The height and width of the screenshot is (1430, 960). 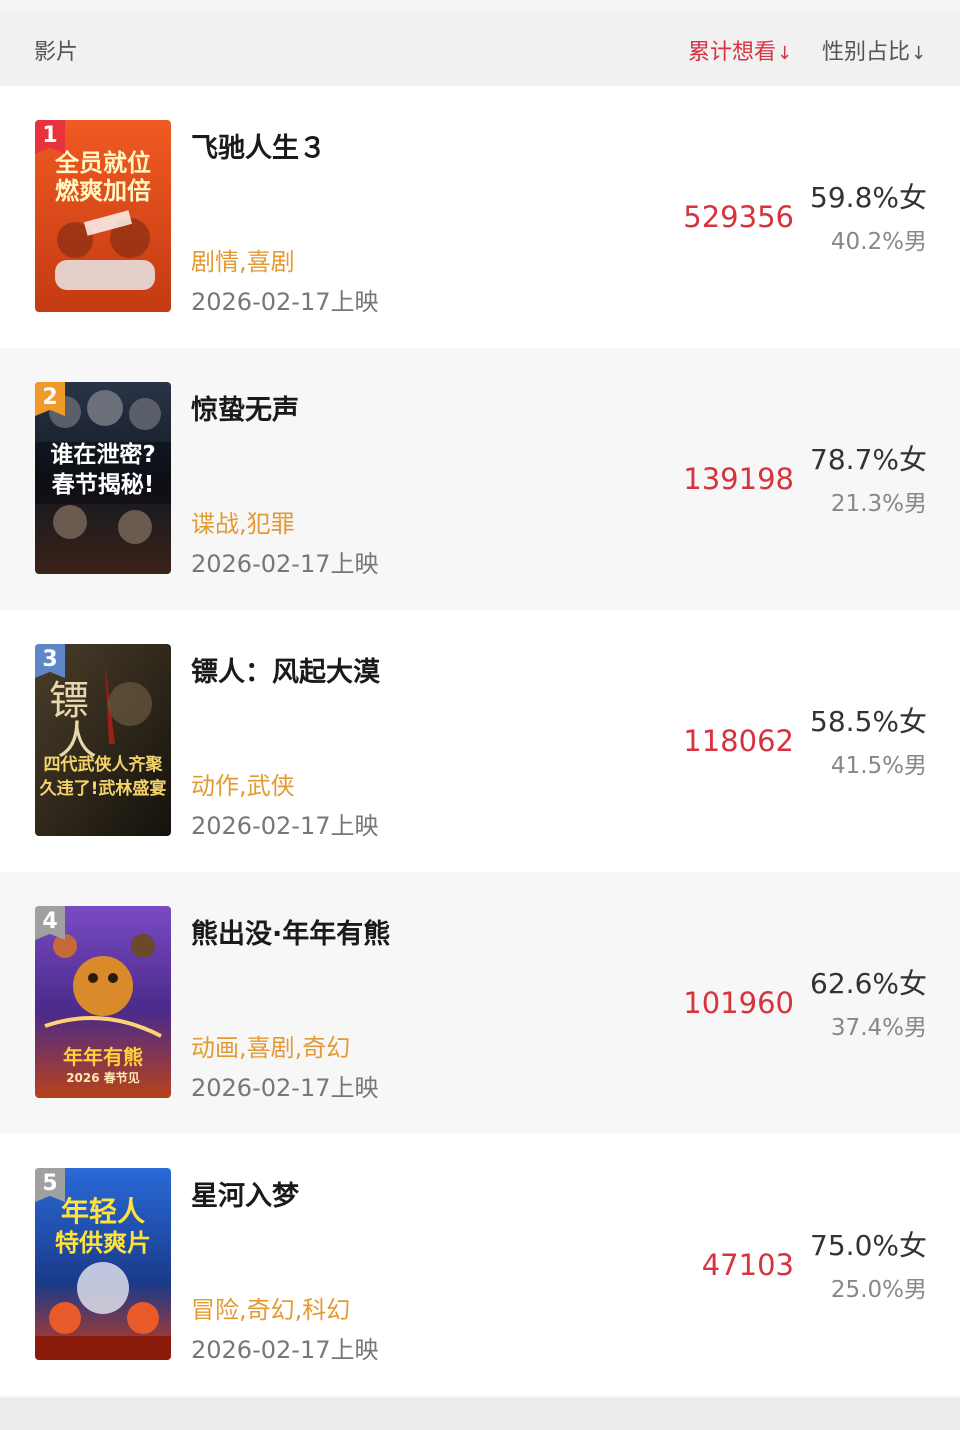 I want to click on movie-poster: 年年有熊 2026 春节见 4, so click(x=103, y=1002).